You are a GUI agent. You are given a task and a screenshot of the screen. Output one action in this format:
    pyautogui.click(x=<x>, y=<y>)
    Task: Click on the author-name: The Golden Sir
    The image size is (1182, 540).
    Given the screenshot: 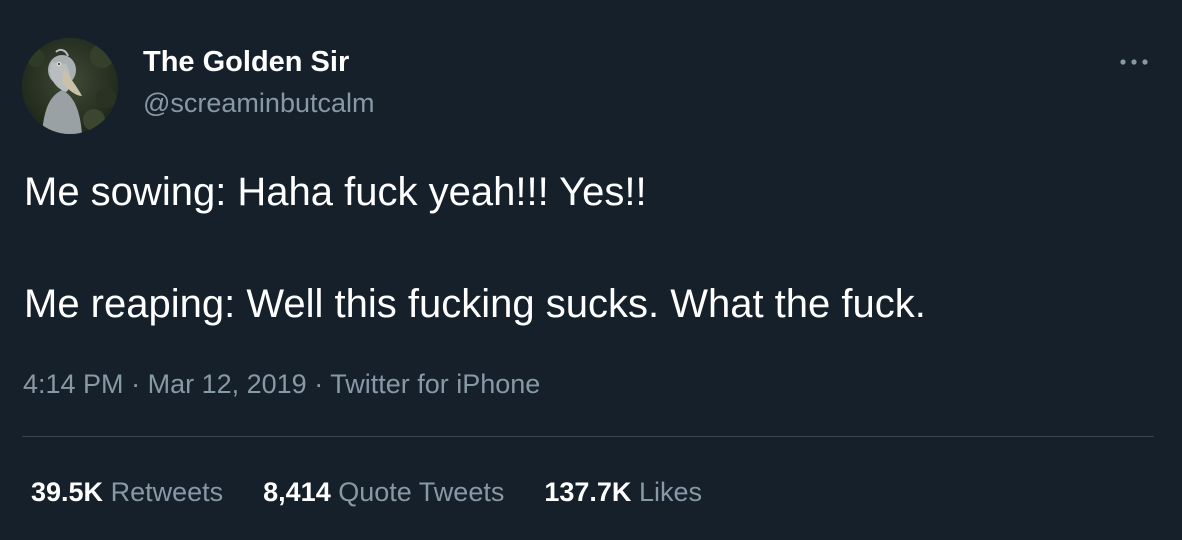 What is the action you would take?
    pyautogui.click(x=246, y=62)
    